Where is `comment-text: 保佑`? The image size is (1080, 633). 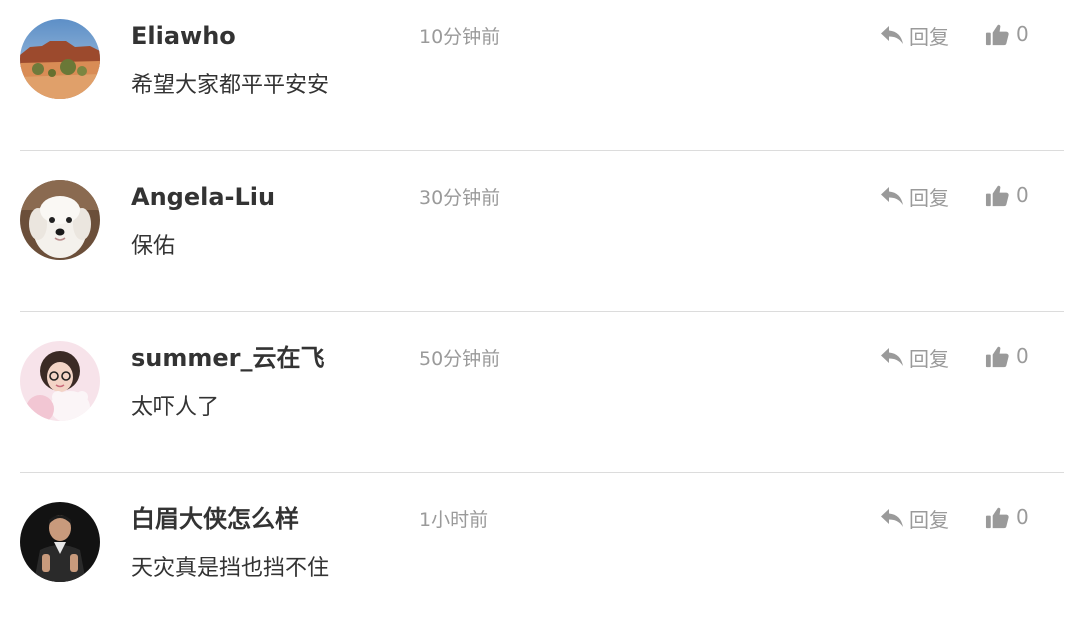 comment-text: 保佑 is located at coordinates (153, 246).